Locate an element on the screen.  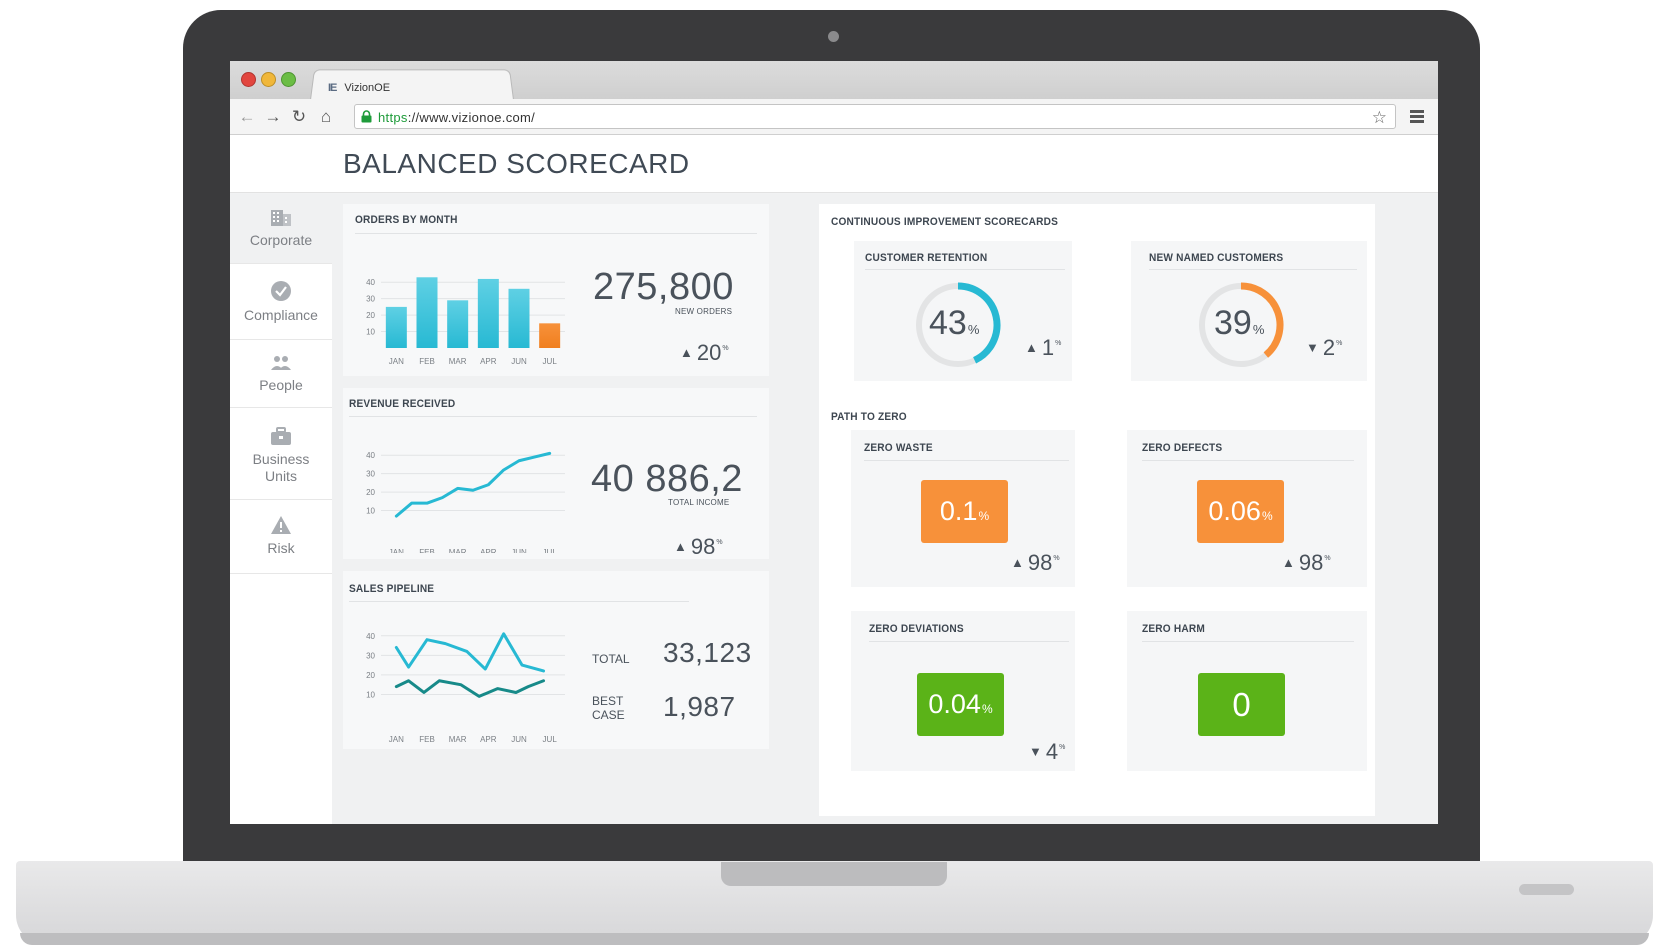
home-icon: ⌂ is located at coordinates (326, 117).